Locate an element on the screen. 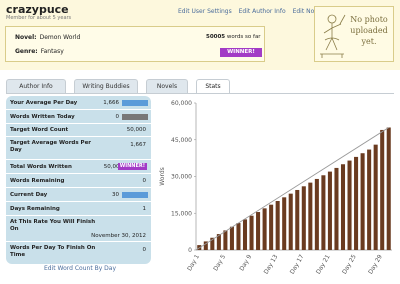 Image resolution: width=400 pixels, height=284 pixels. stat-value: 1,667 is located at coordinates (138, 145).